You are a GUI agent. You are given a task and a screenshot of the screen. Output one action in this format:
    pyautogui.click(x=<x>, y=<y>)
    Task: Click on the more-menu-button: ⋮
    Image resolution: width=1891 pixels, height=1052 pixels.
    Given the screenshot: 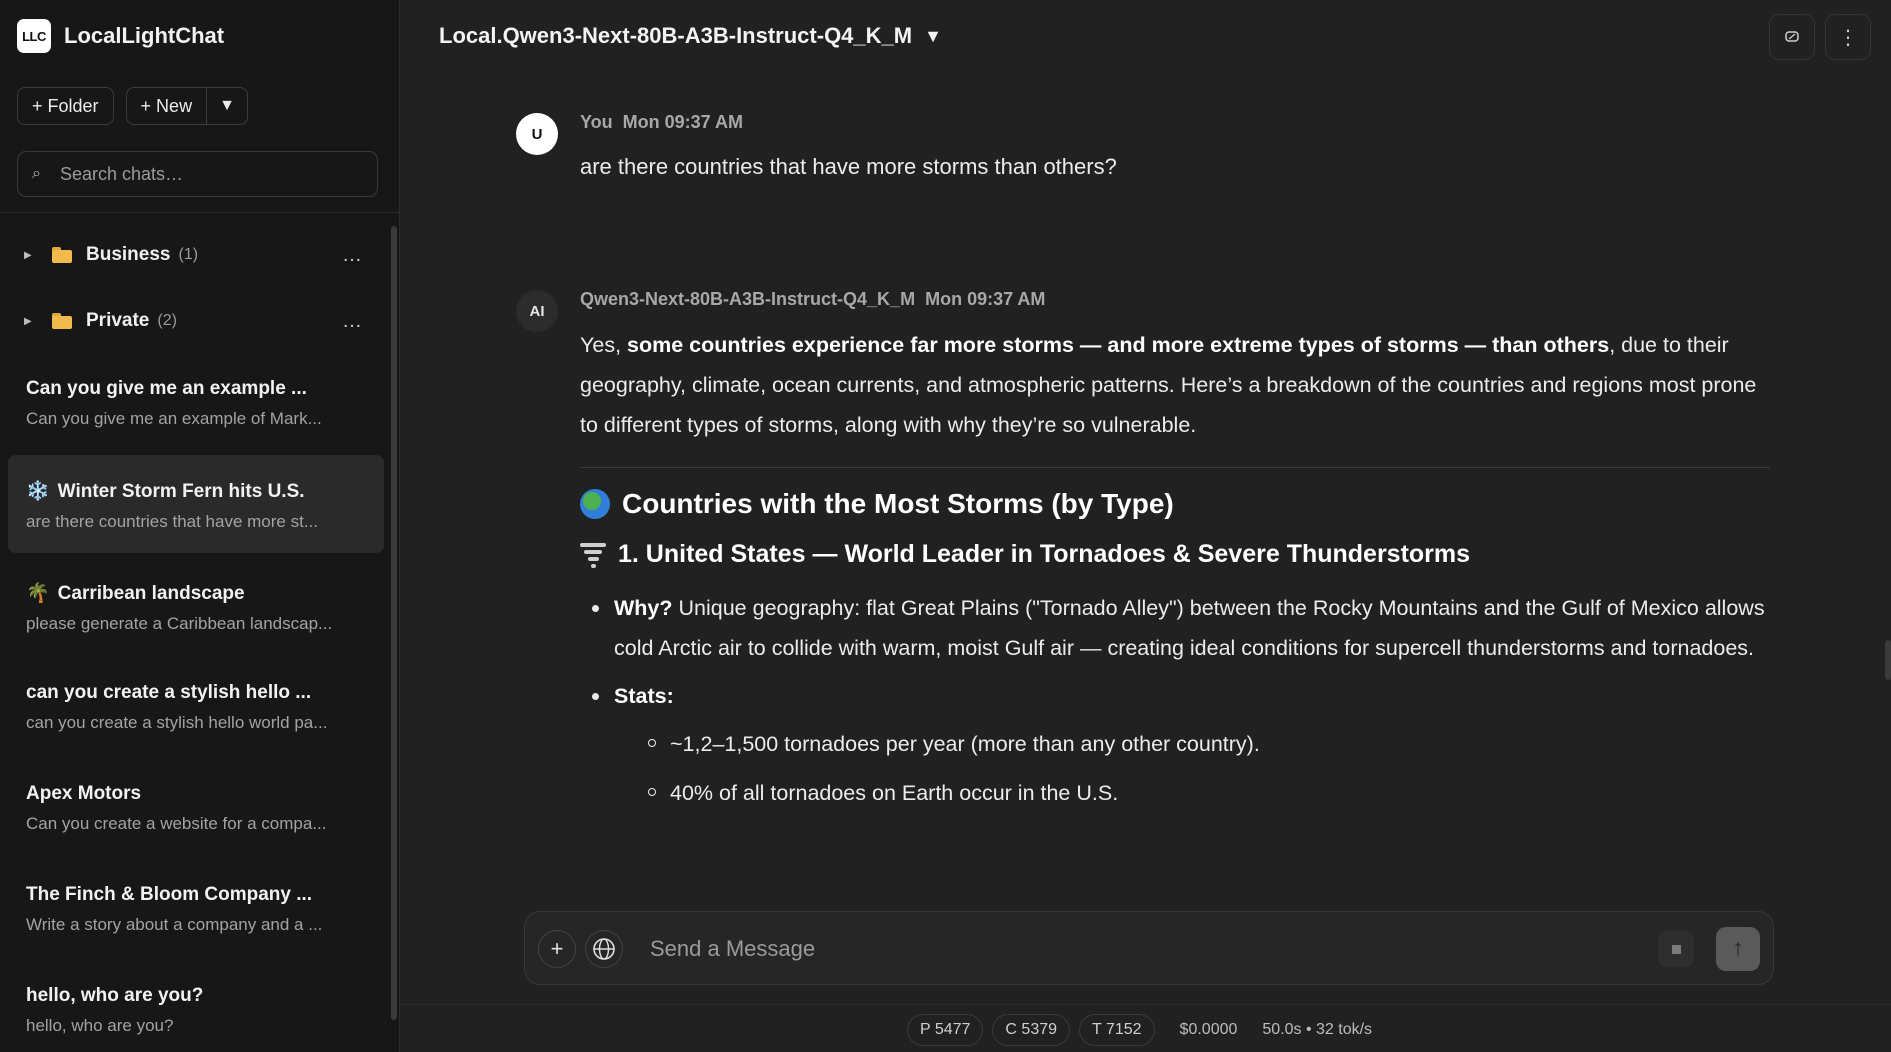 What is the action you would take?
    pyautogui.click(x=1848, y=37)
    